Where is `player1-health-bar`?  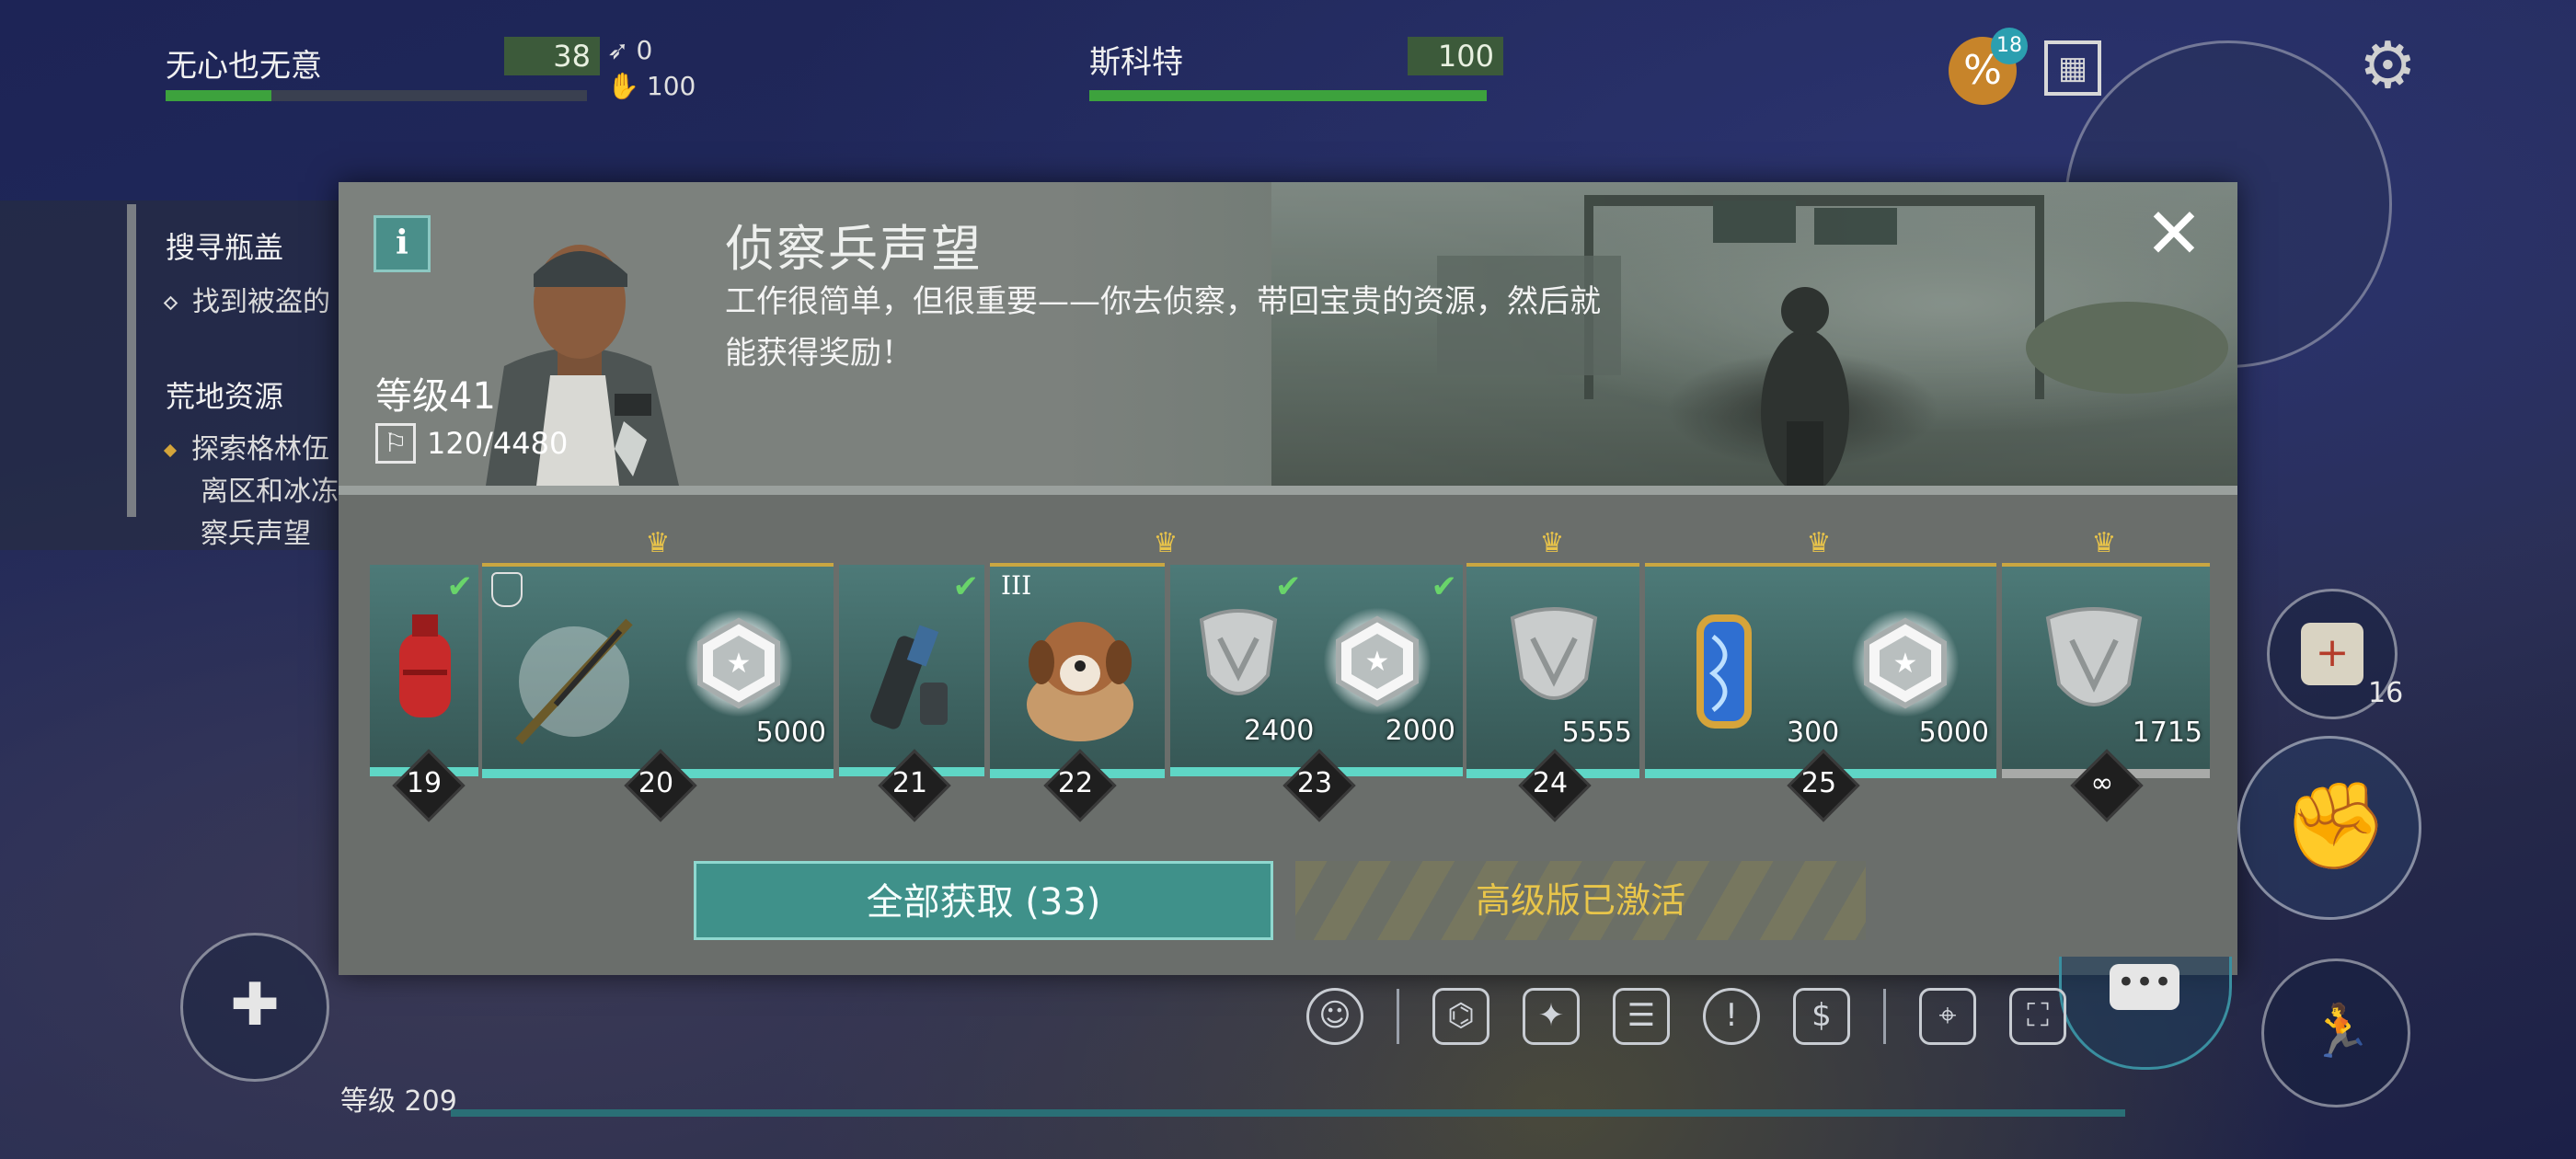 player1-health-bar is located at coordinates (376, 95).